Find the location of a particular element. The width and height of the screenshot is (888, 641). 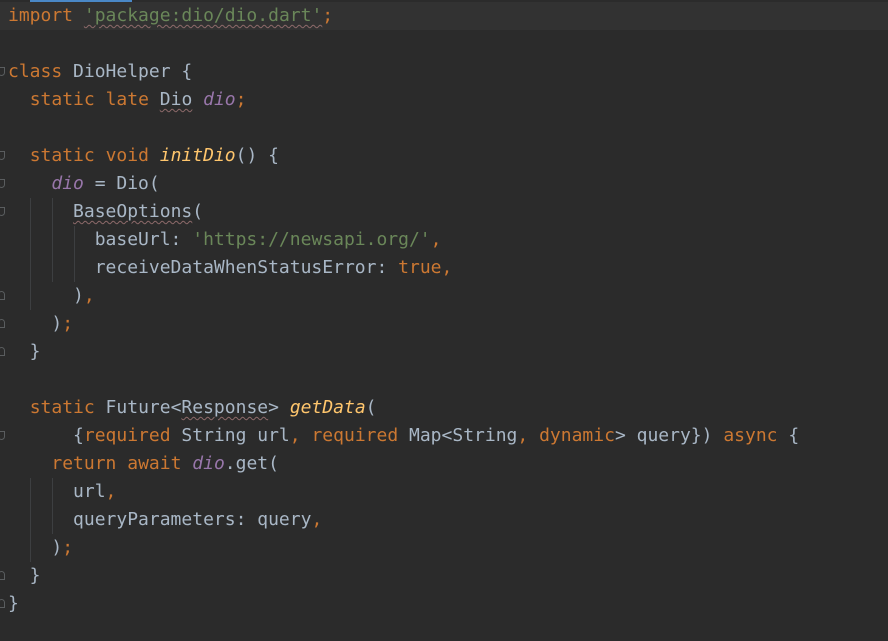

code-line-8: BaseOptions( is located at coordinates (444, 212).